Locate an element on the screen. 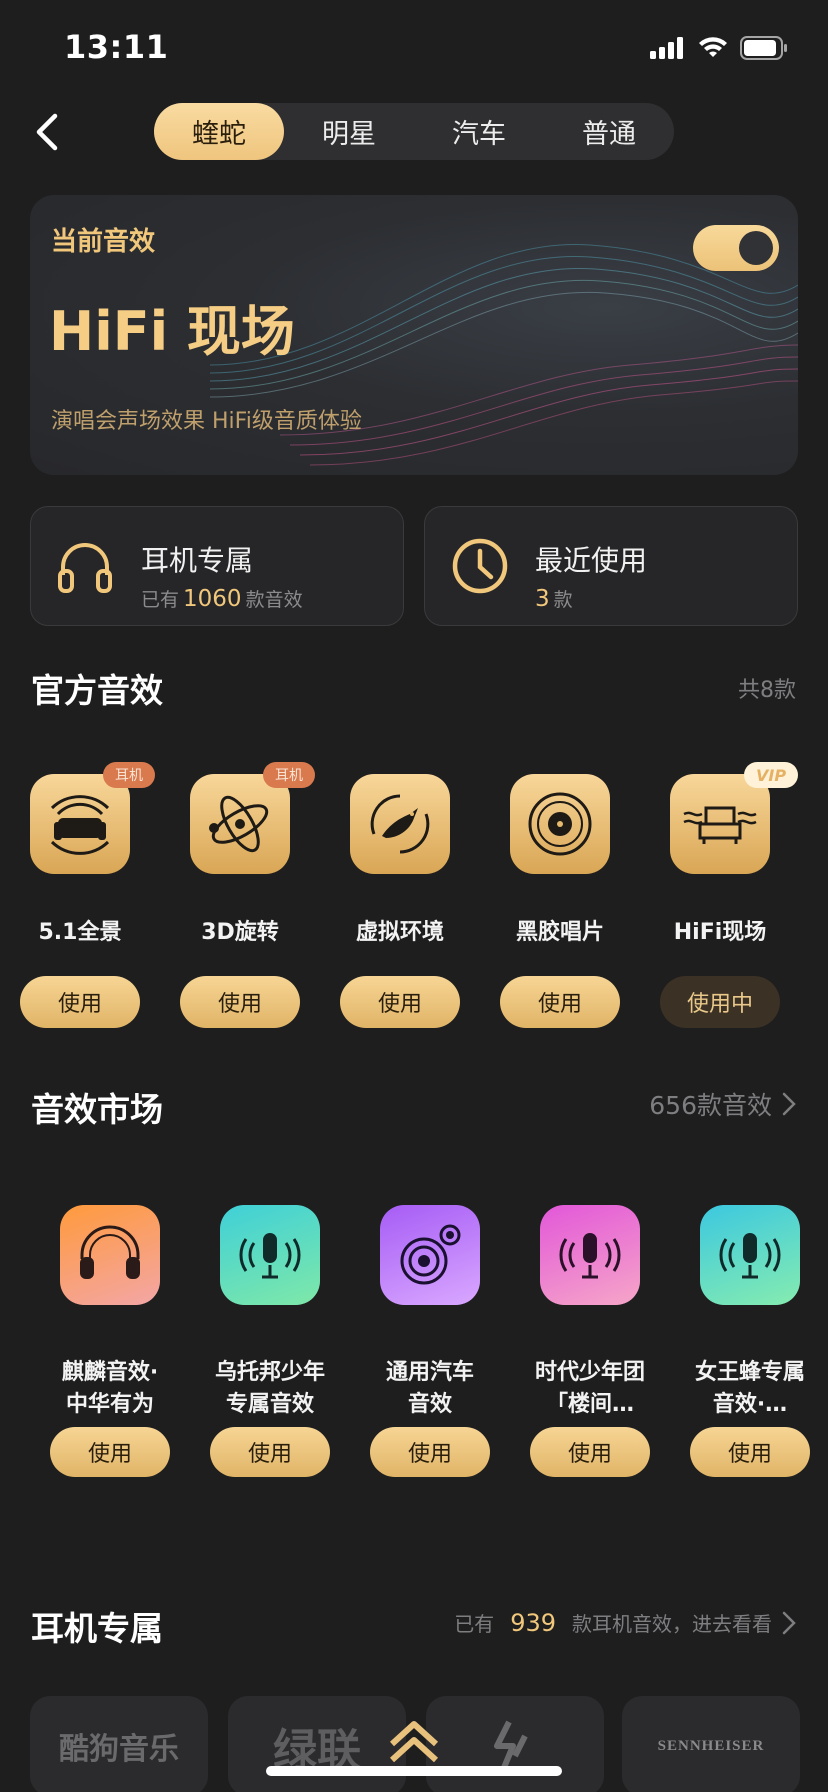 The image size is (828, 1792). recent-used-card: 最近使用 3款 is located at coordinates (611, 566).